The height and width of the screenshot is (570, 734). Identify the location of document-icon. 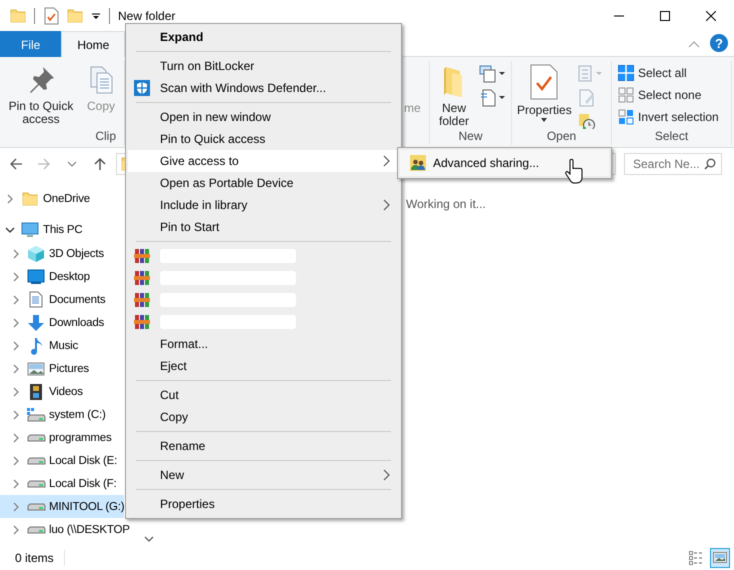
(36, 299).